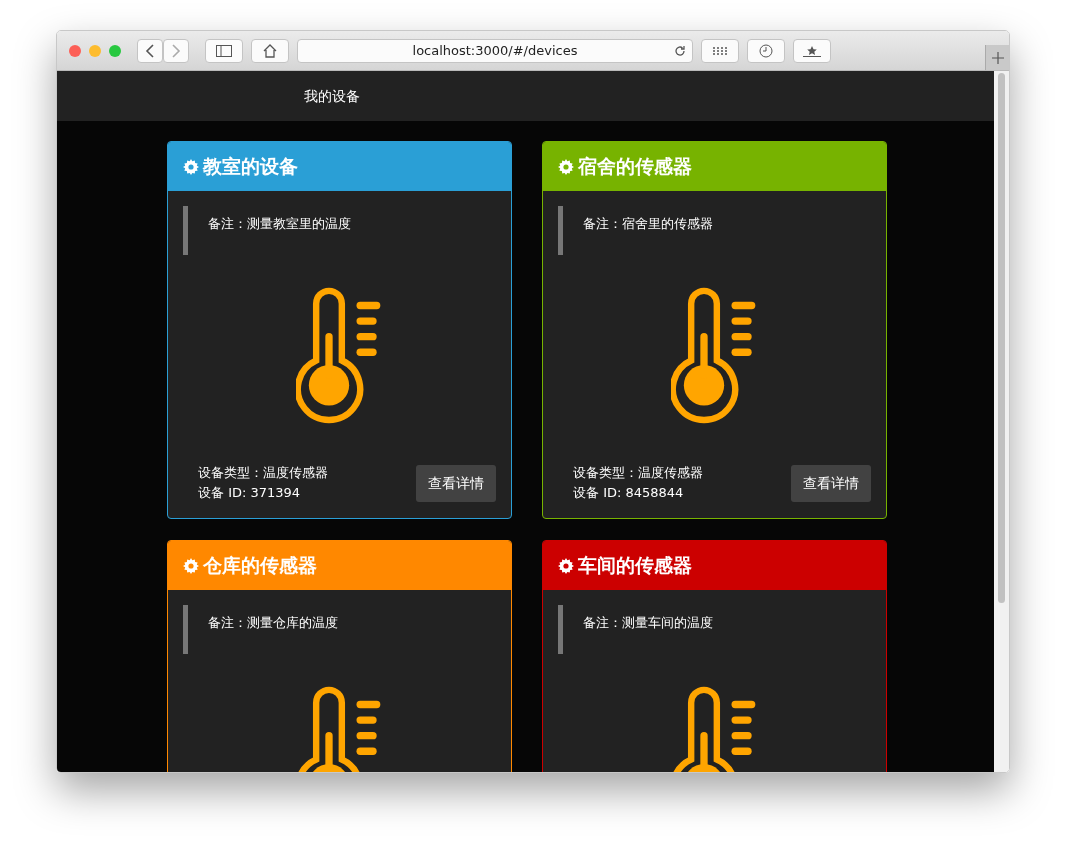  What do you see at coordinates (115, 50) in the screenshot?
I see `zoom-icon` at bounding box center [115, 50].